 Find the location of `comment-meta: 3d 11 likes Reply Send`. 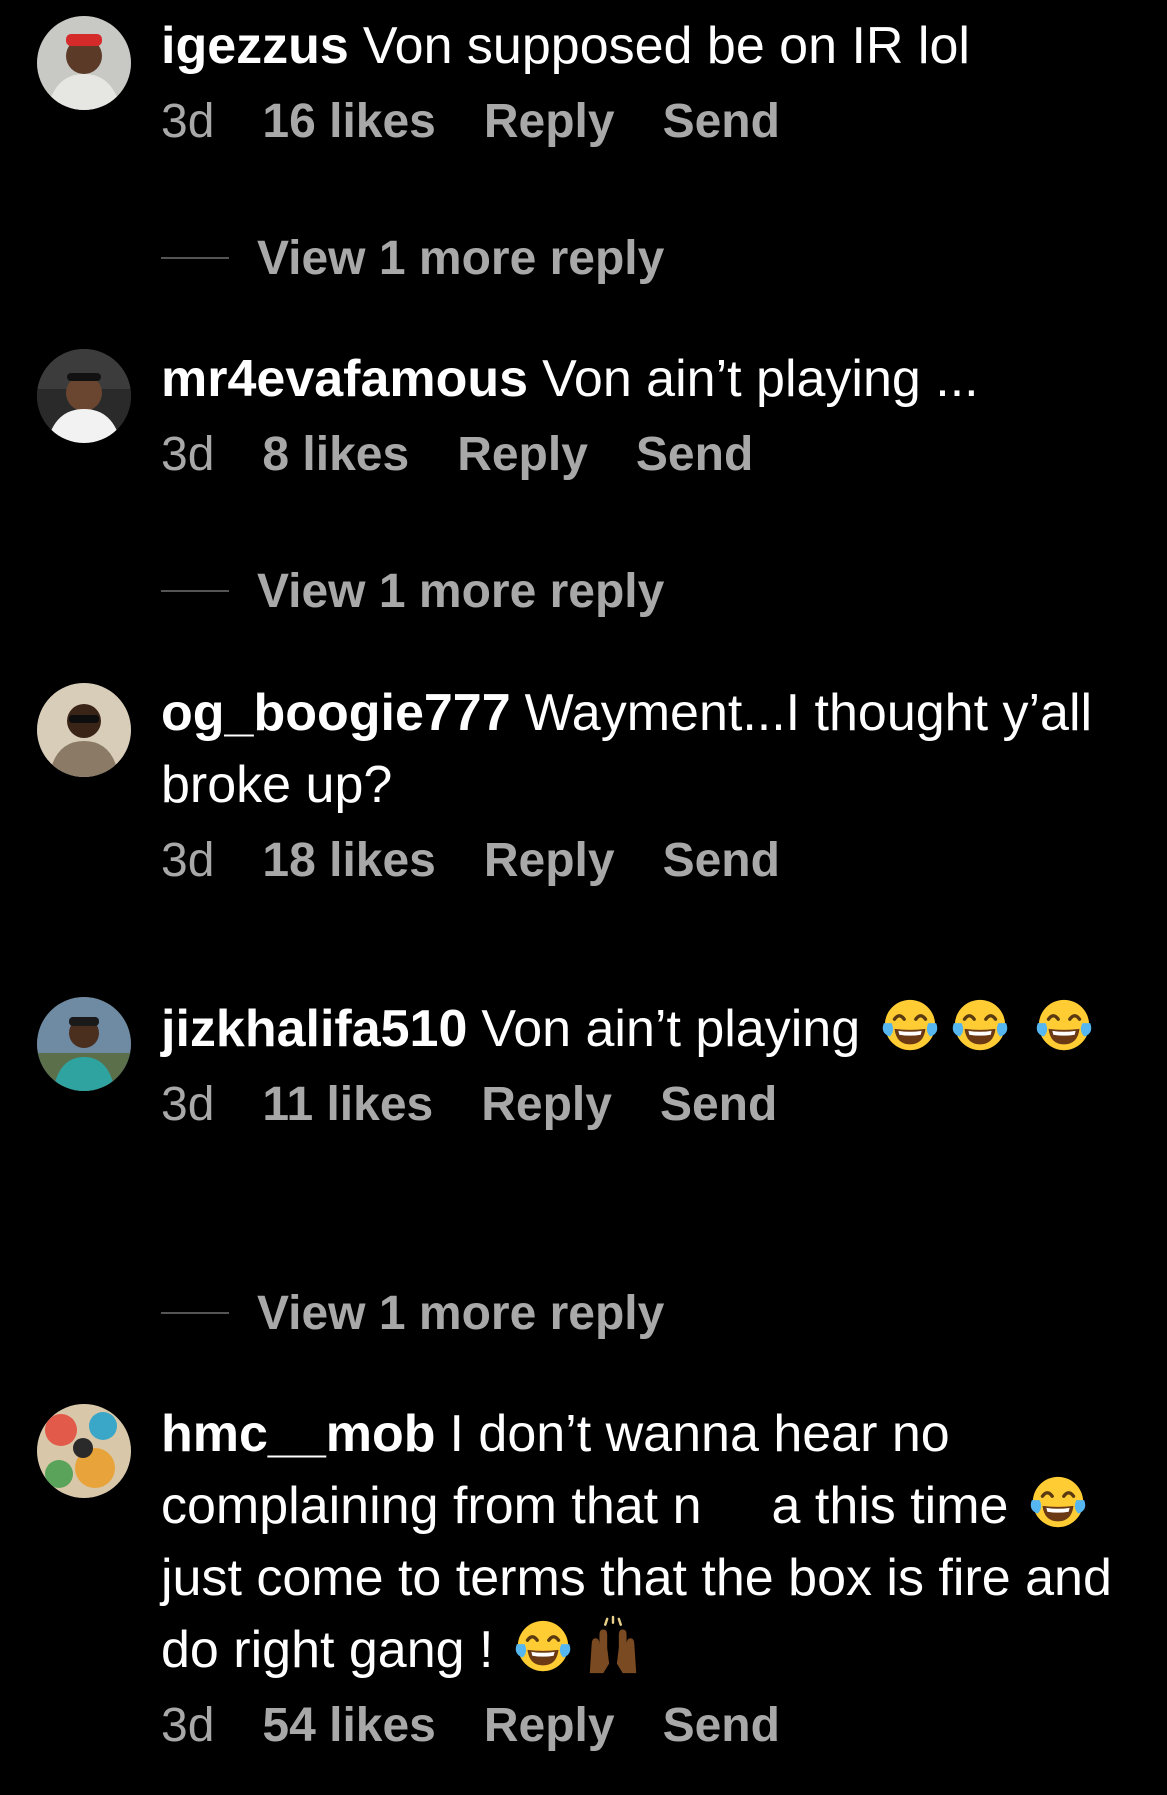

comment-meta: 3d 11 likes Reply Send is located at coordinates (641, 1105).